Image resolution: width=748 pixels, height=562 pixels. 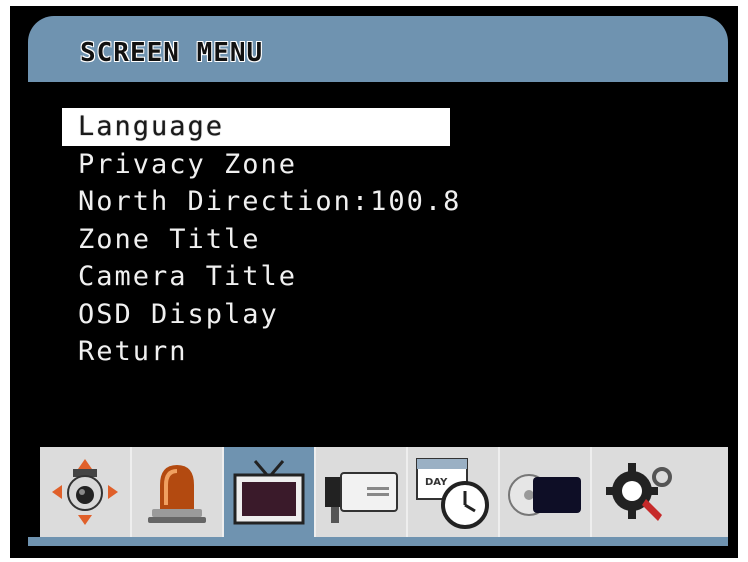 I want to click on menu-item-language: Language, so click(x=256, y=127).